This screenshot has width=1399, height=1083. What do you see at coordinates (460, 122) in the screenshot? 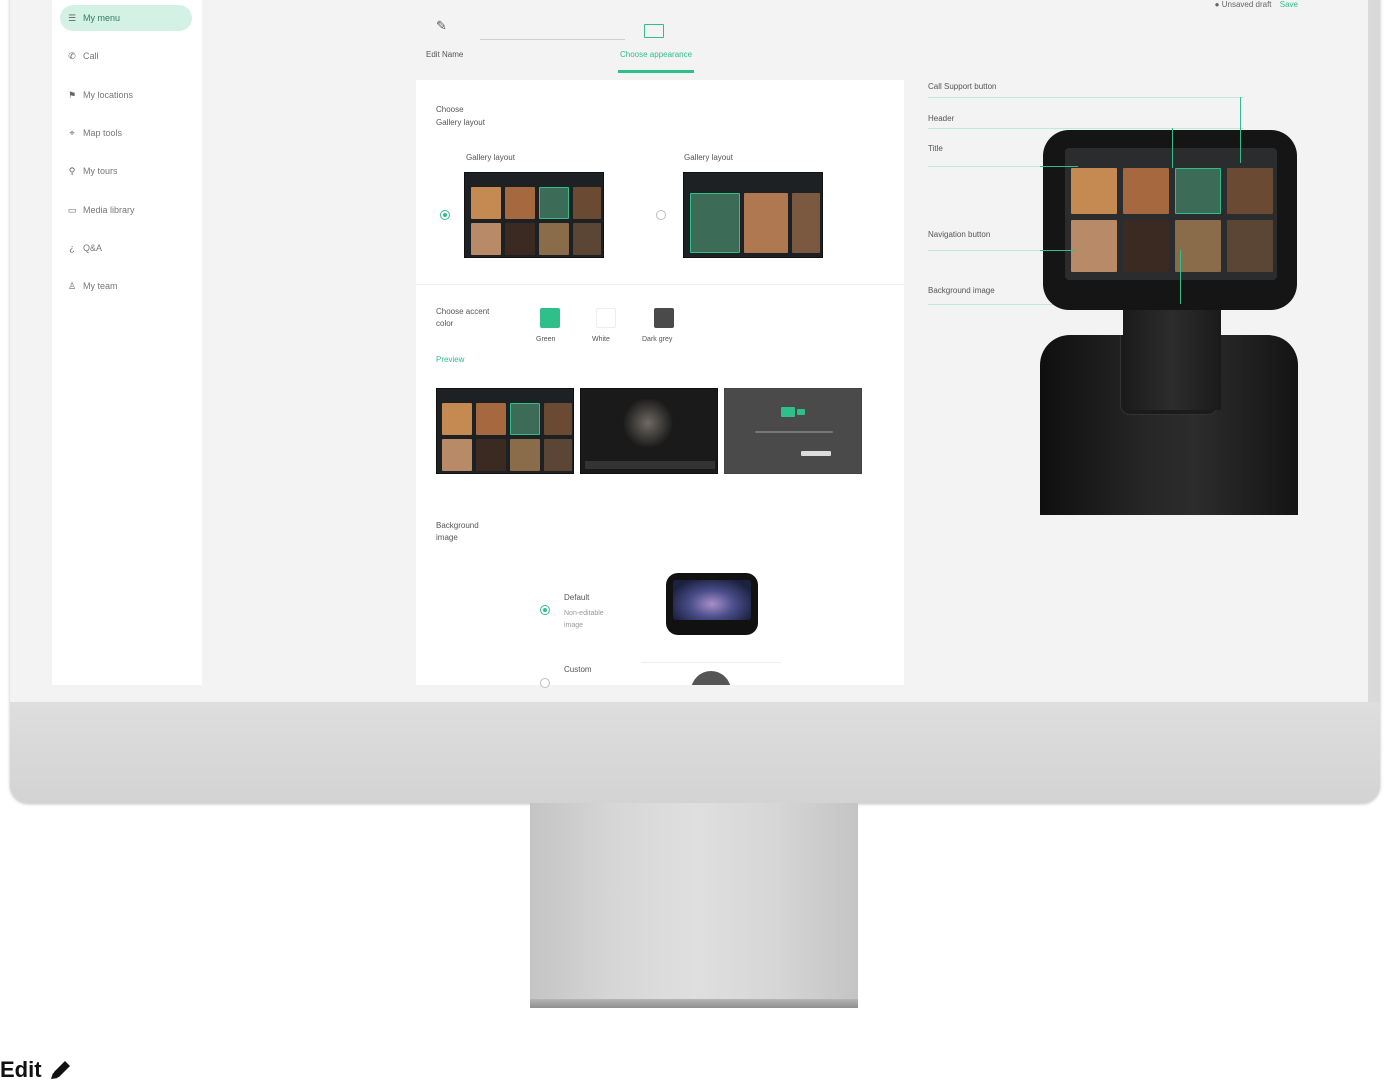
I see `layout-section-sublabel: Gallery layout` at bounding box center [460, 122].